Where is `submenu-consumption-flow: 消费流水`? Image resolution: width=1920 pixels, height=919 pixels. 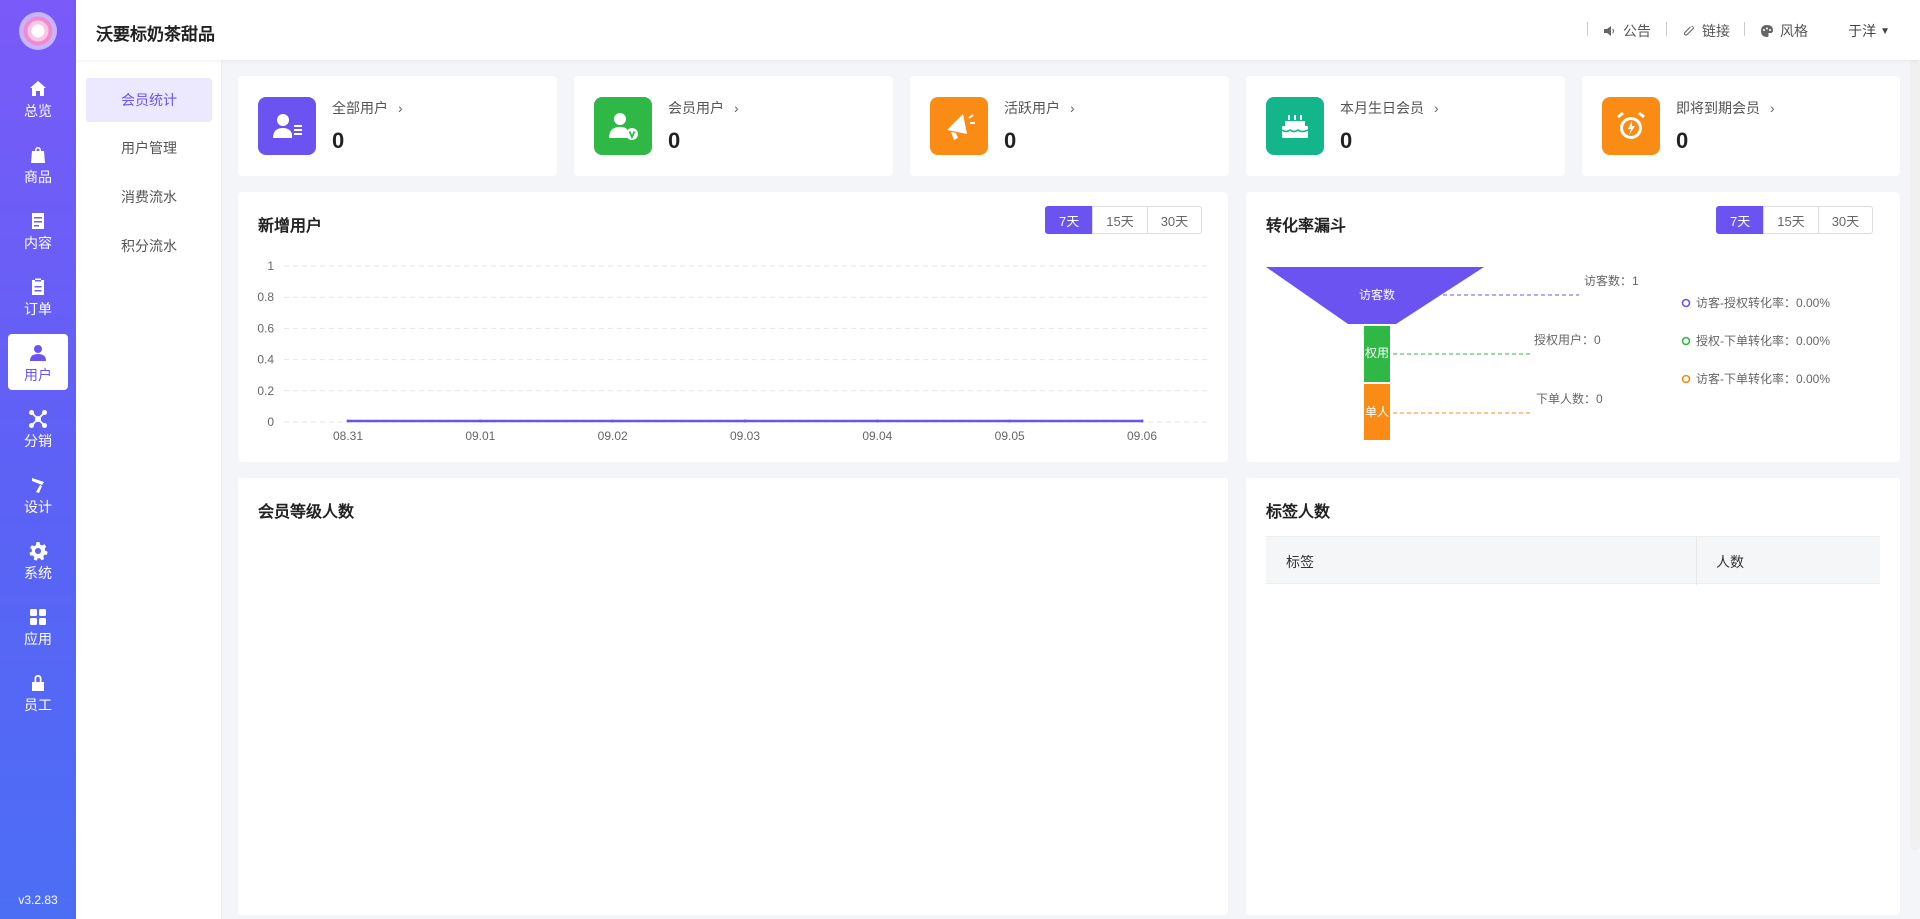 submenu-consumption-flow: 消费流水 is located at coordinates (149, 197).